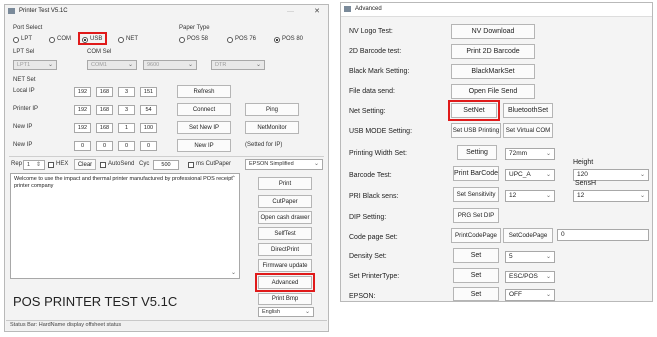  What do you see at coordinates (317, 11) in the screenshot?
I see `close-button: ✕` at bounding box center [317, 11].